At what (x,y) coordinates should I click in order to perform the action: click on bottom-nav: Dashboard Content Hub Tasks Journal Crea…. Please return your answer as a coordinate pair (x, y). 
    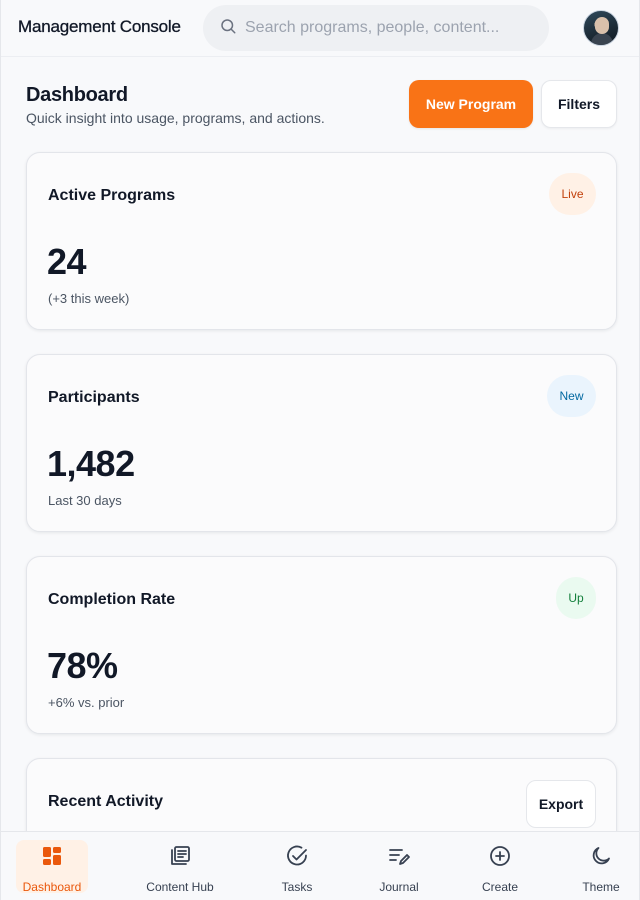
    Looking at the image, I should click on (320, 865).